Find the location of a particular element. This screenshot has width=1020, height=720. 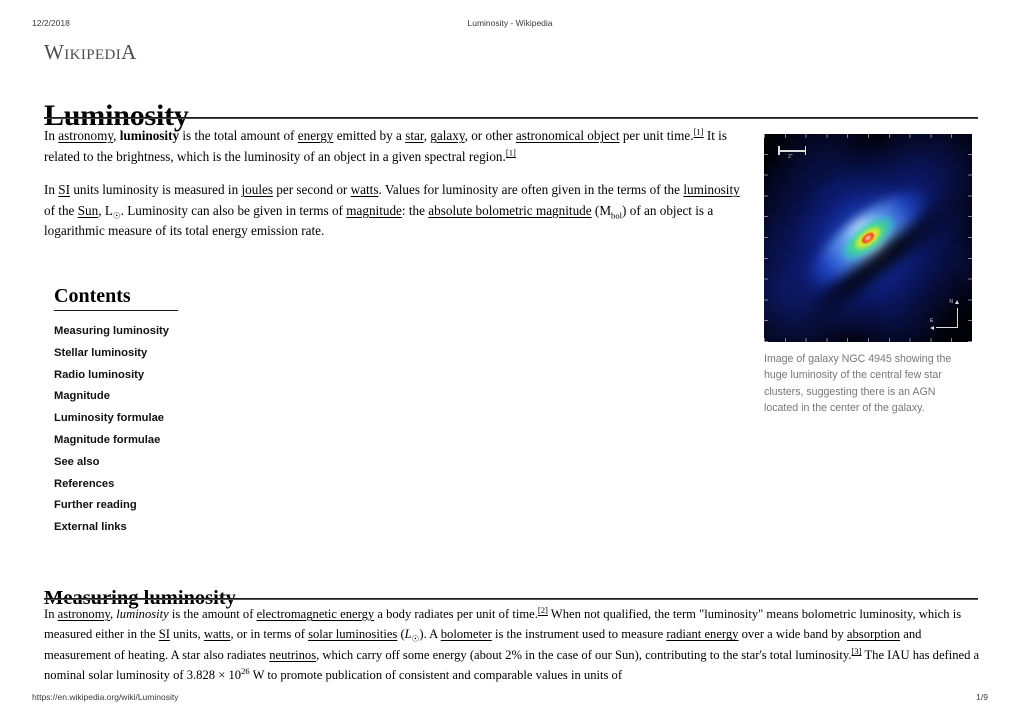

text-fragment: emitted by a is located at coordinates (369, 135).